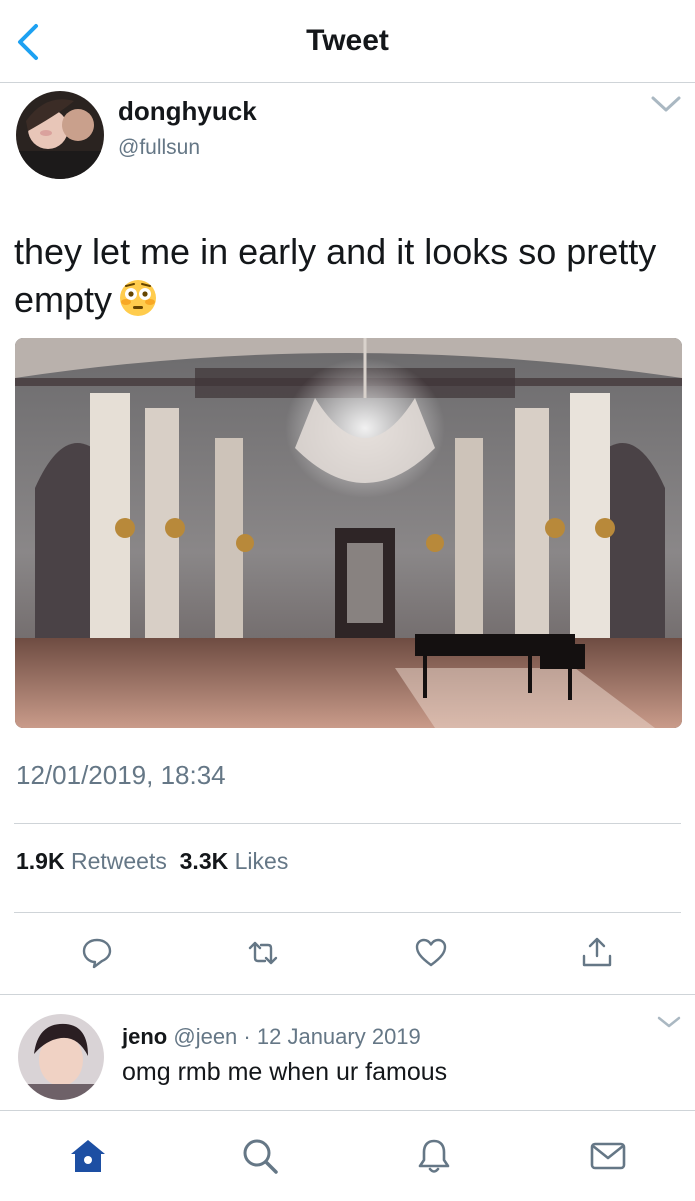 Image resolution: width=695 pixels, height=1201 pixels. I want to click on like-icon, so click(431, 952).